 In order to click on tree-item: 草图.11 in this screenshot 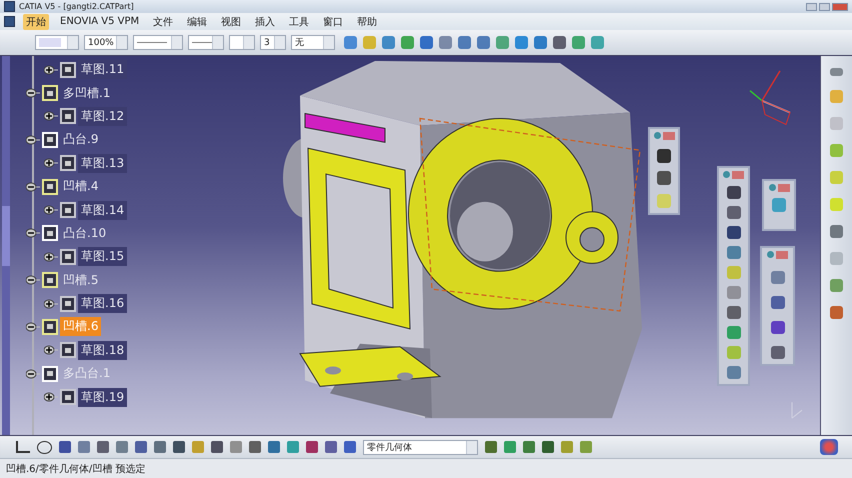, I will do `click(103, 70)`.